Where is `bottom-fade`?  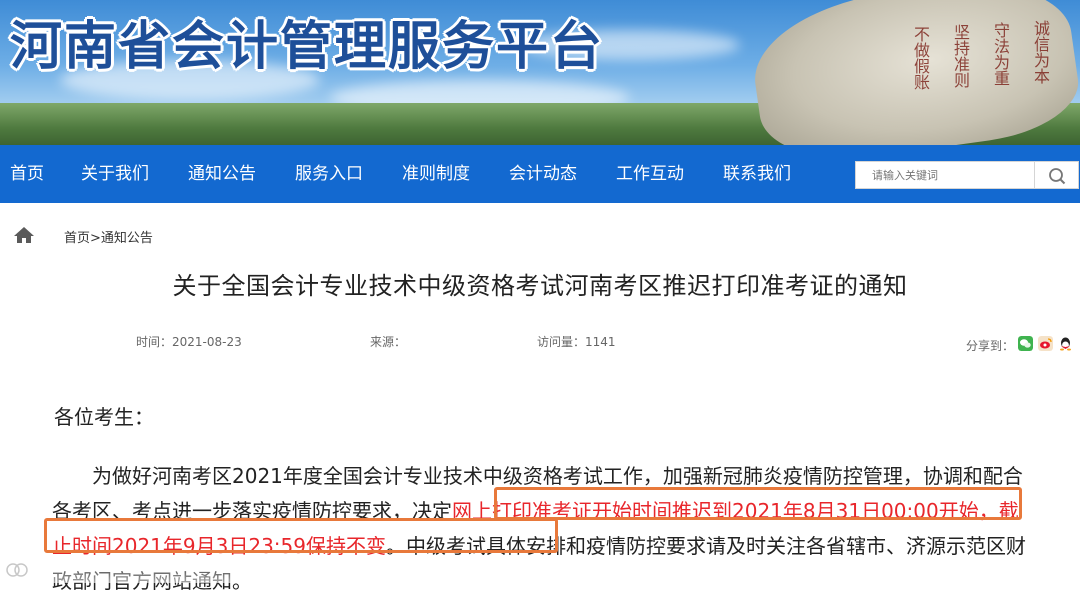
bottom-fade is located at coordinates (540, 571).